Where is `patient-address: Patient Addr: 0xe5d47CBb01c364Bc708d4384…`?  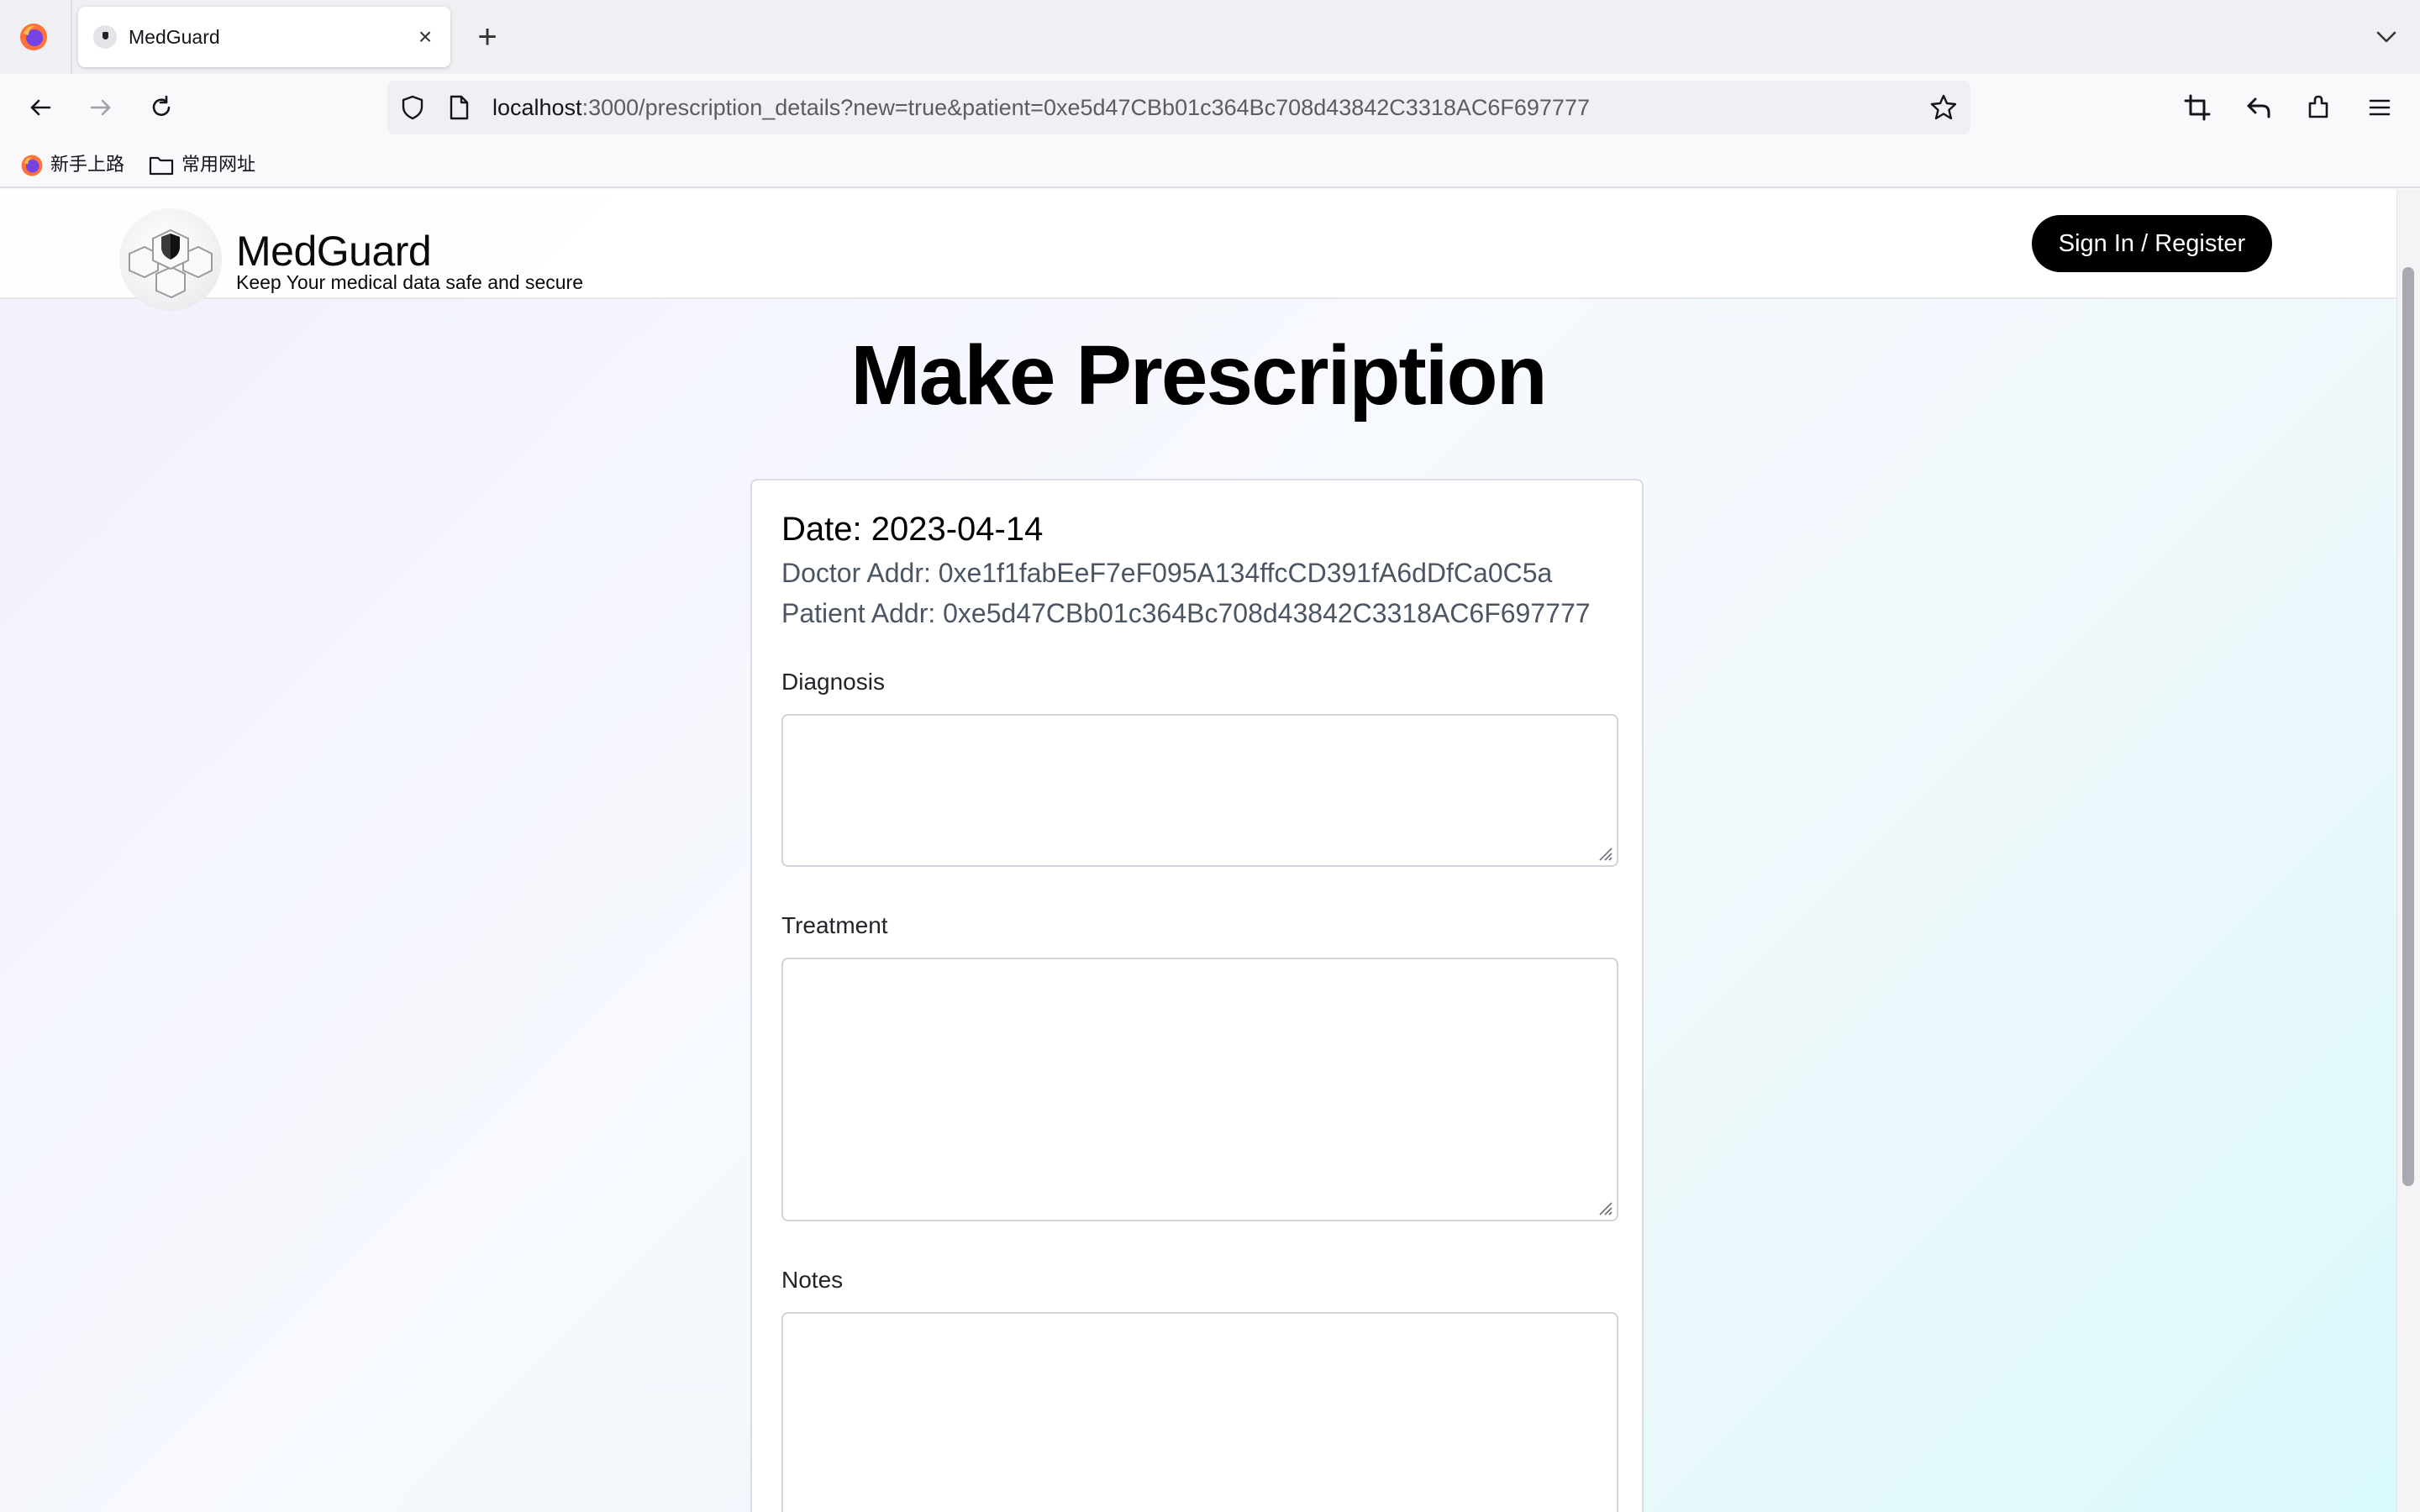 patient-address: Patient Addr: 0xe5d47CBb01c364Bc708d4384… is located at coordinates (1186, 613).